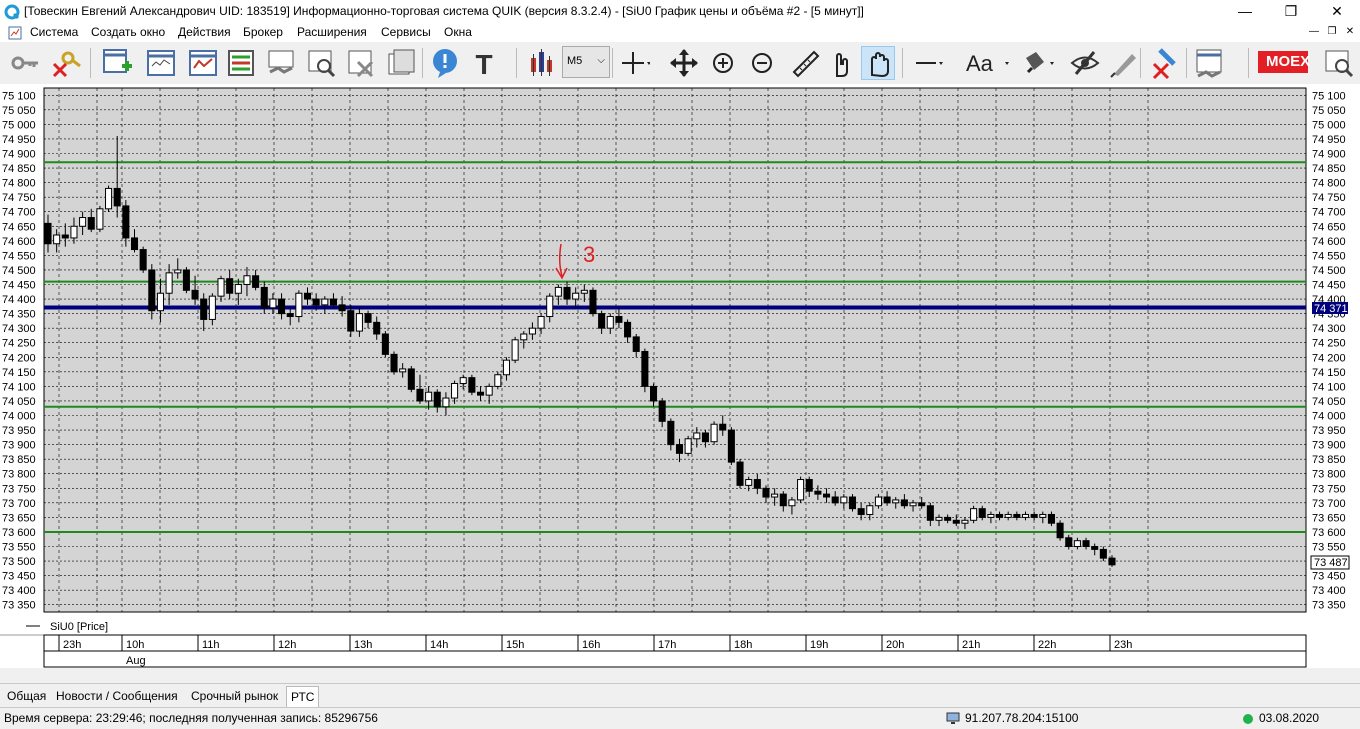 This screenshot has height=729, width=1360. What do you see at coordinates (234, 696) in the screenshot?
I see `tab-derivatives: Срочный рынок` at bounding box center [234, 696].